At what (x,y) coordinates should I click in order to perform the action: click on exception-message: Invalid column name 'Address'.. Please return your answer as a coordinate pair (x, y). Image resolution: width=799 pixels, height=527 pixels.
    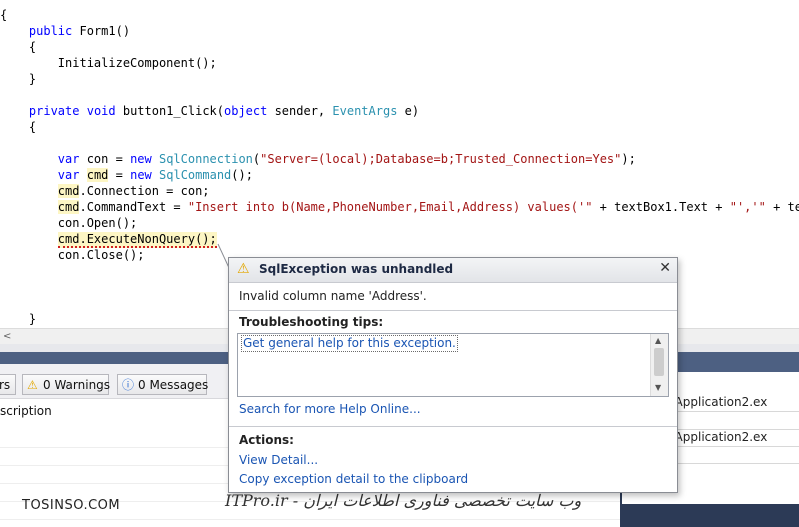
    Looking at the image, I should click on (333, 296).